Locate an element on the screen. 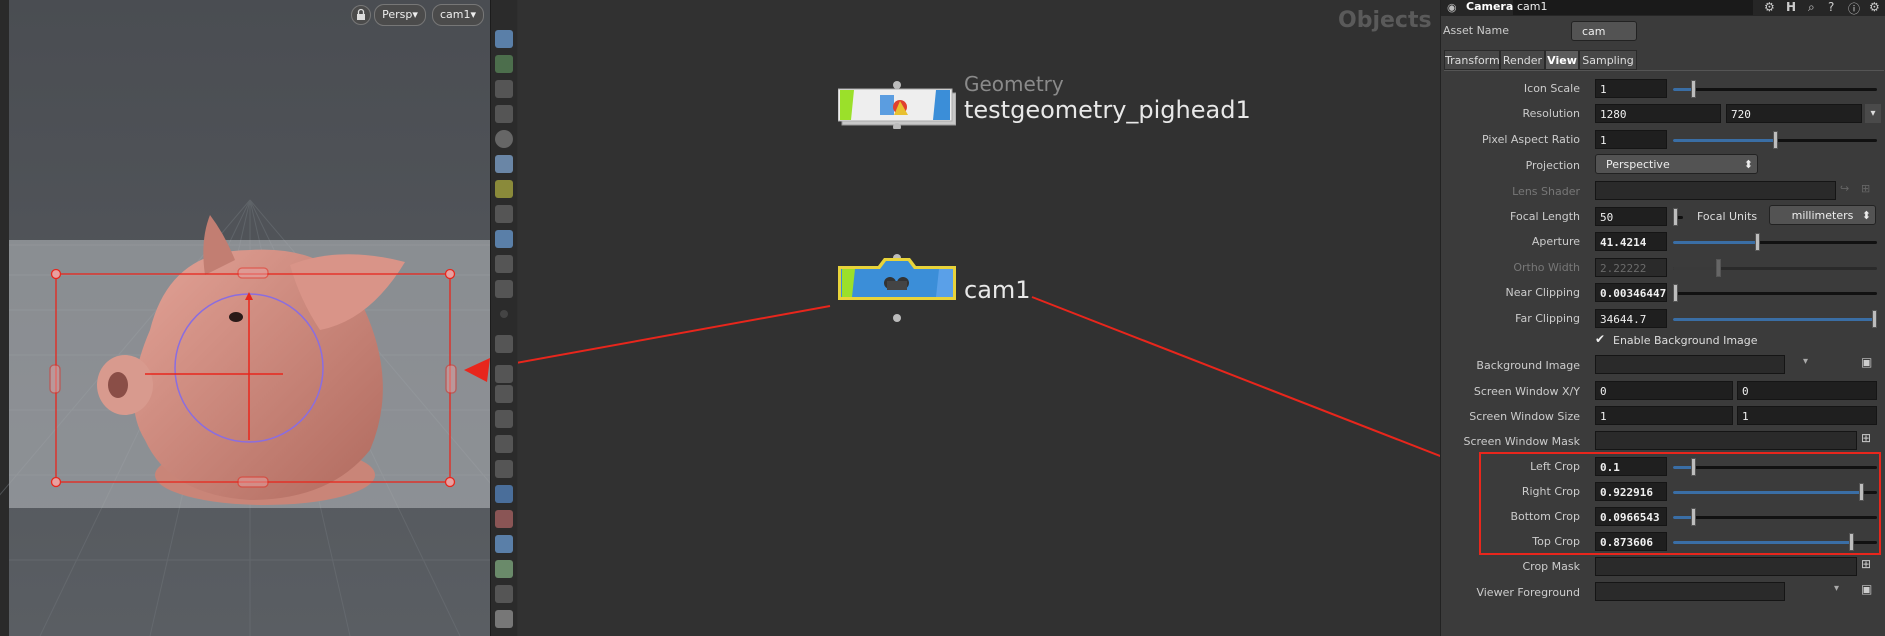  focal-length-slider is located at coordinates (1678, 217).